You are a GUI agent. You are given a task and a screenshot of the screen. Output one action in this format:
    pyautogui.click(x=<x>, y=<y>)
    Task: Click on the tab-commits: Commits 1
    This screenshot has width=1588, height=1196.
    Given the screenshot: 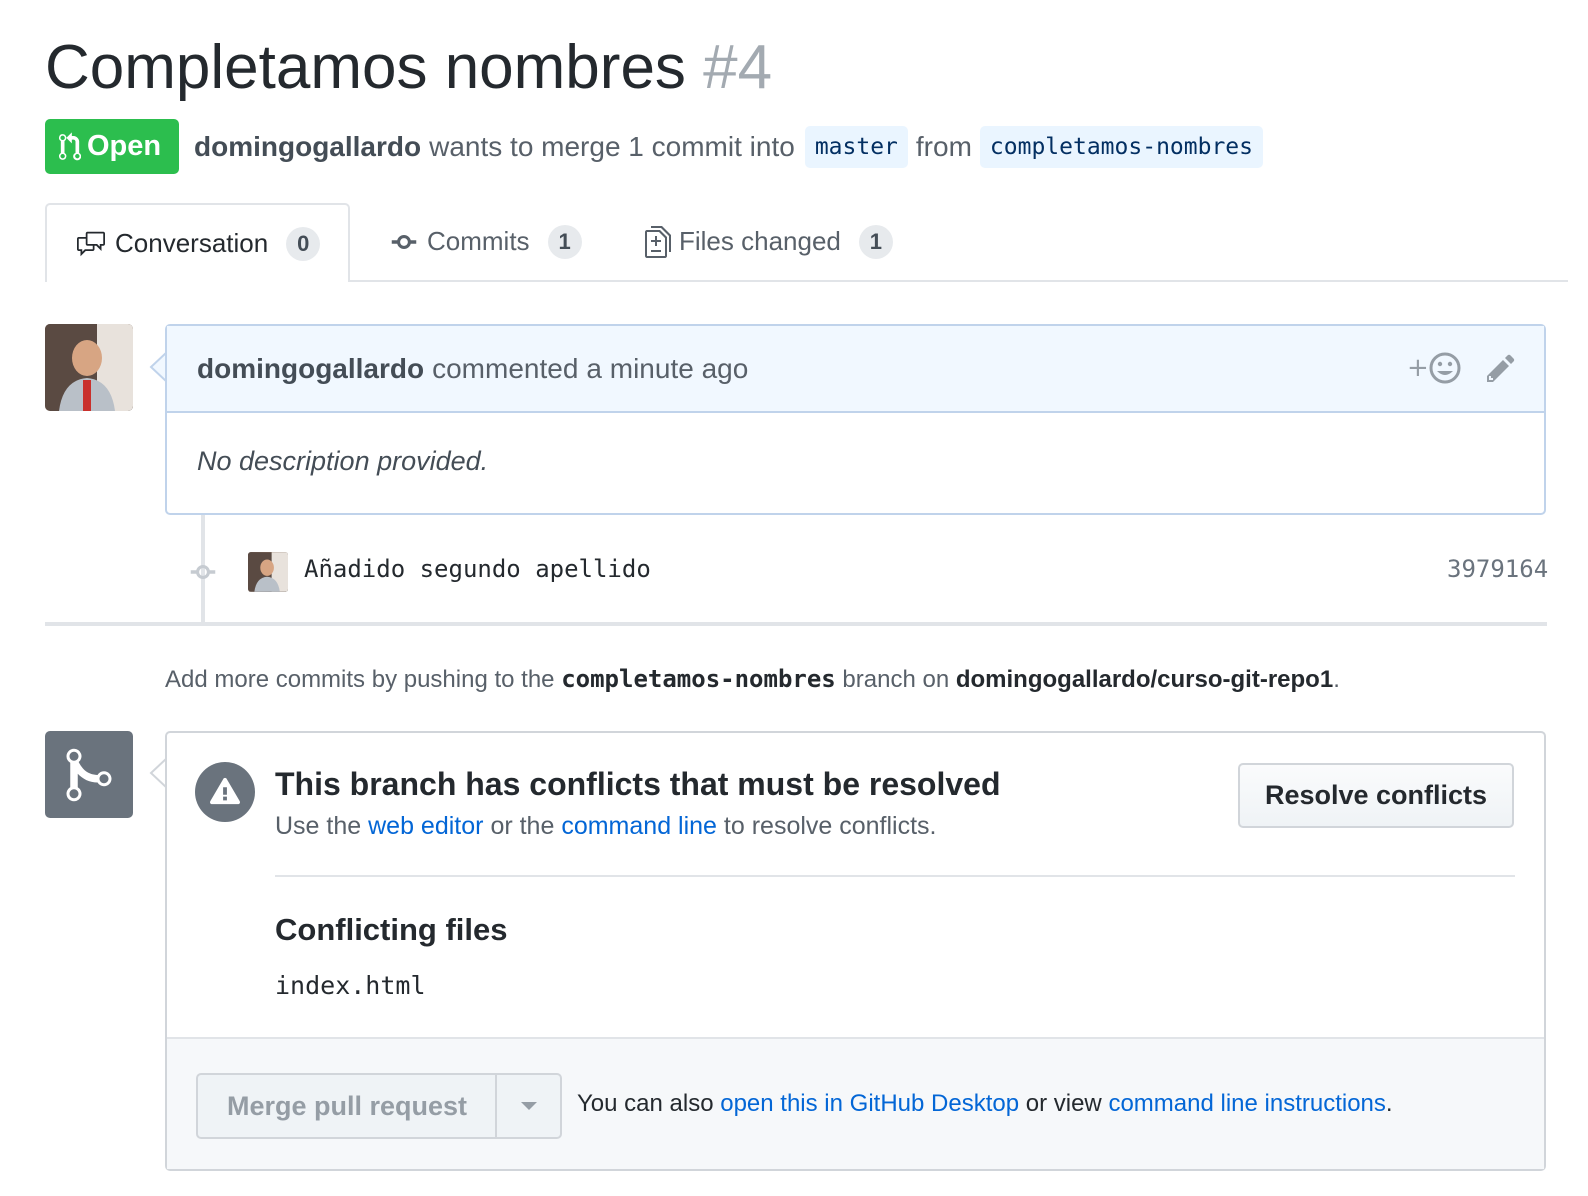 What is the action you would take?
    pyautogui.click(x=485, y=241)
    